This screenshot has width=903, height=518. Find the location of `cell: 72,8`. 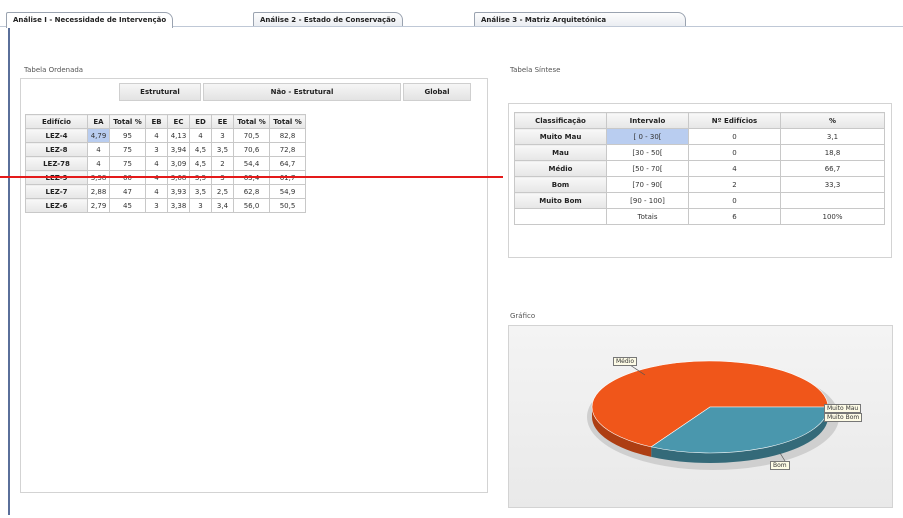

cell: 72,8 is located at coordinates (287, 149).